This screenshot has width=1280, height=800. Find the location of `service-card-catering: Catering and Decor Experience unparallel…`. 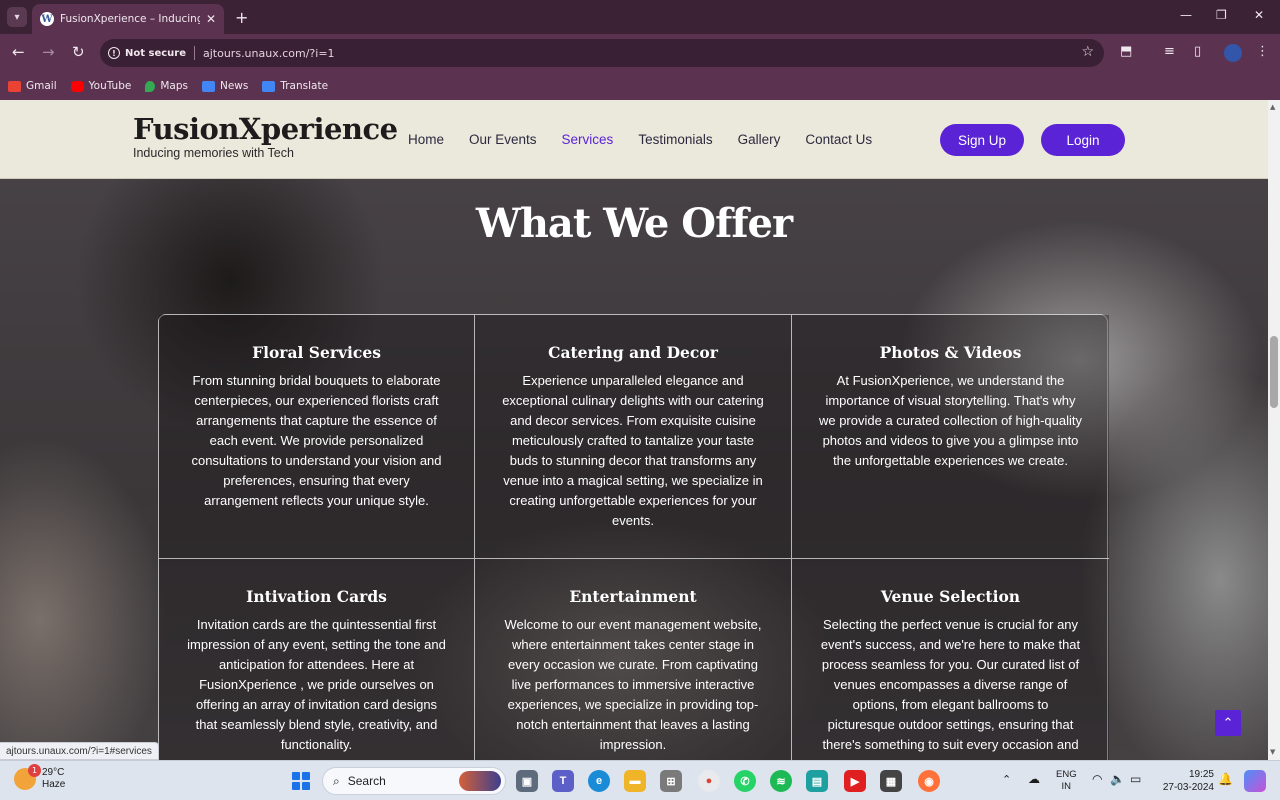

service-card-catering: Catering and Decor Experience unparallel… is located at coordinates (633, 437).